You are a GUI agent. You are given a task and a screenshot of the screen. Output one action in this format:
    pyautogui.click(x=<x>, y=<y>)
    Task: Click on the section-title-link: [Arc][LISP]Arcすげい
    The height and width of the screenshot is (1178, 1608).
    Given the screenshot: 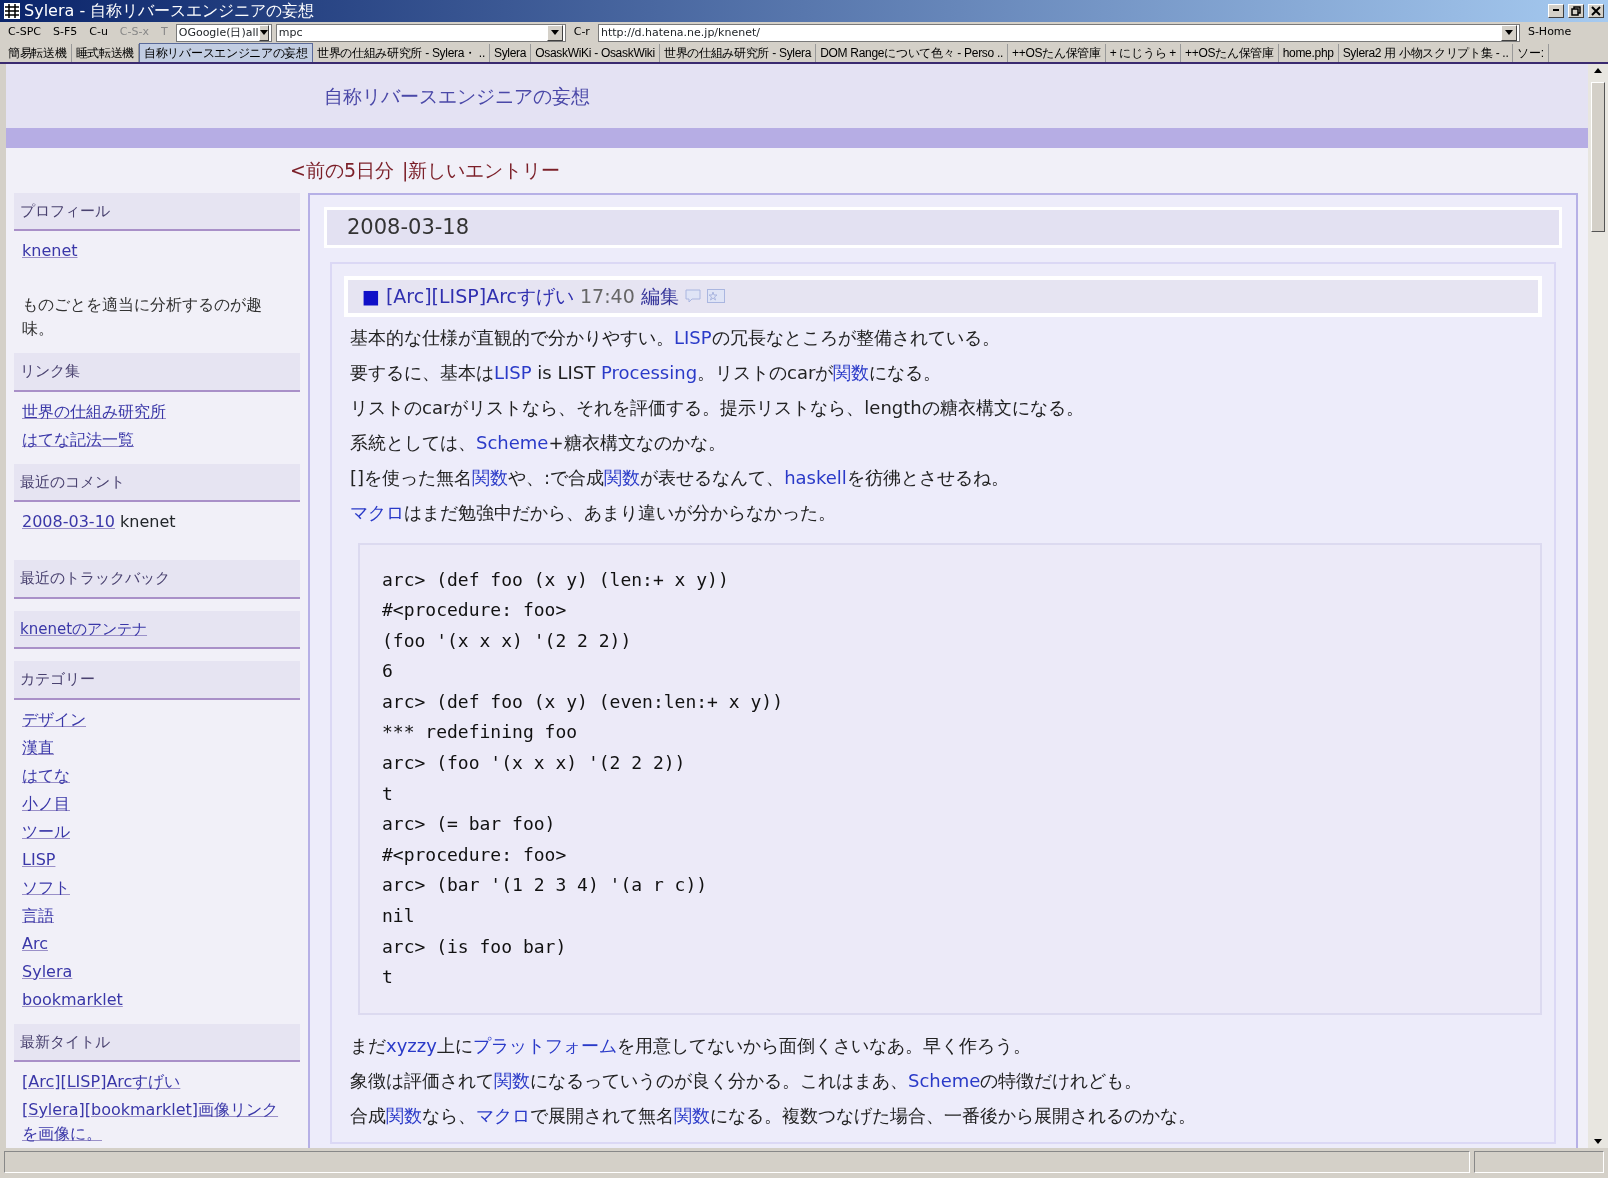 What is the action you would take?
    pyautogui.click(x=479, y=296)
    